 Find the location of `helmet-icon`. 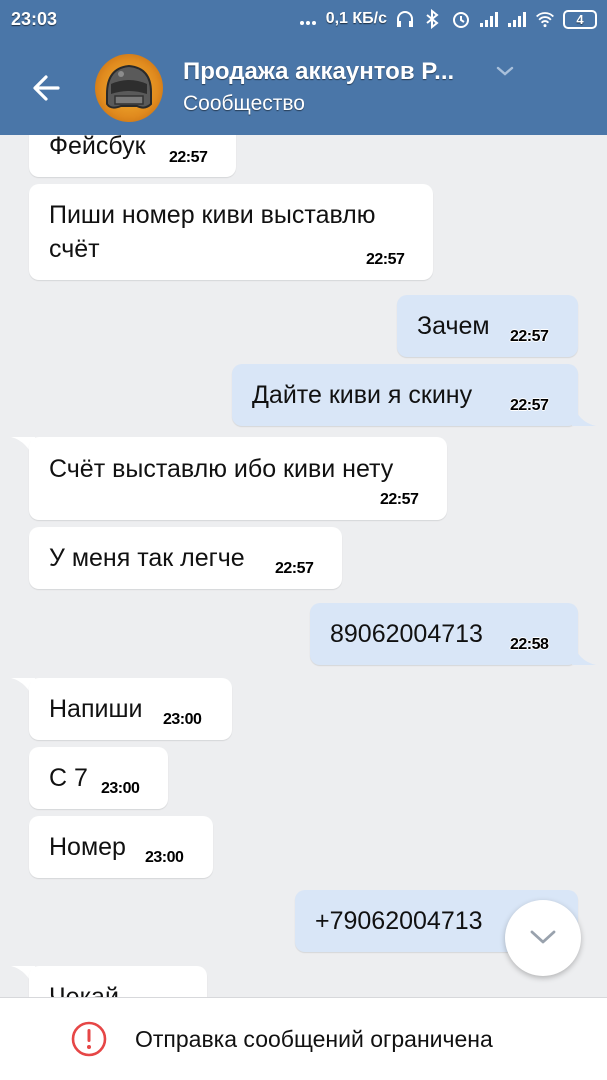

helmet-icon is located at coordinates (129, 86).